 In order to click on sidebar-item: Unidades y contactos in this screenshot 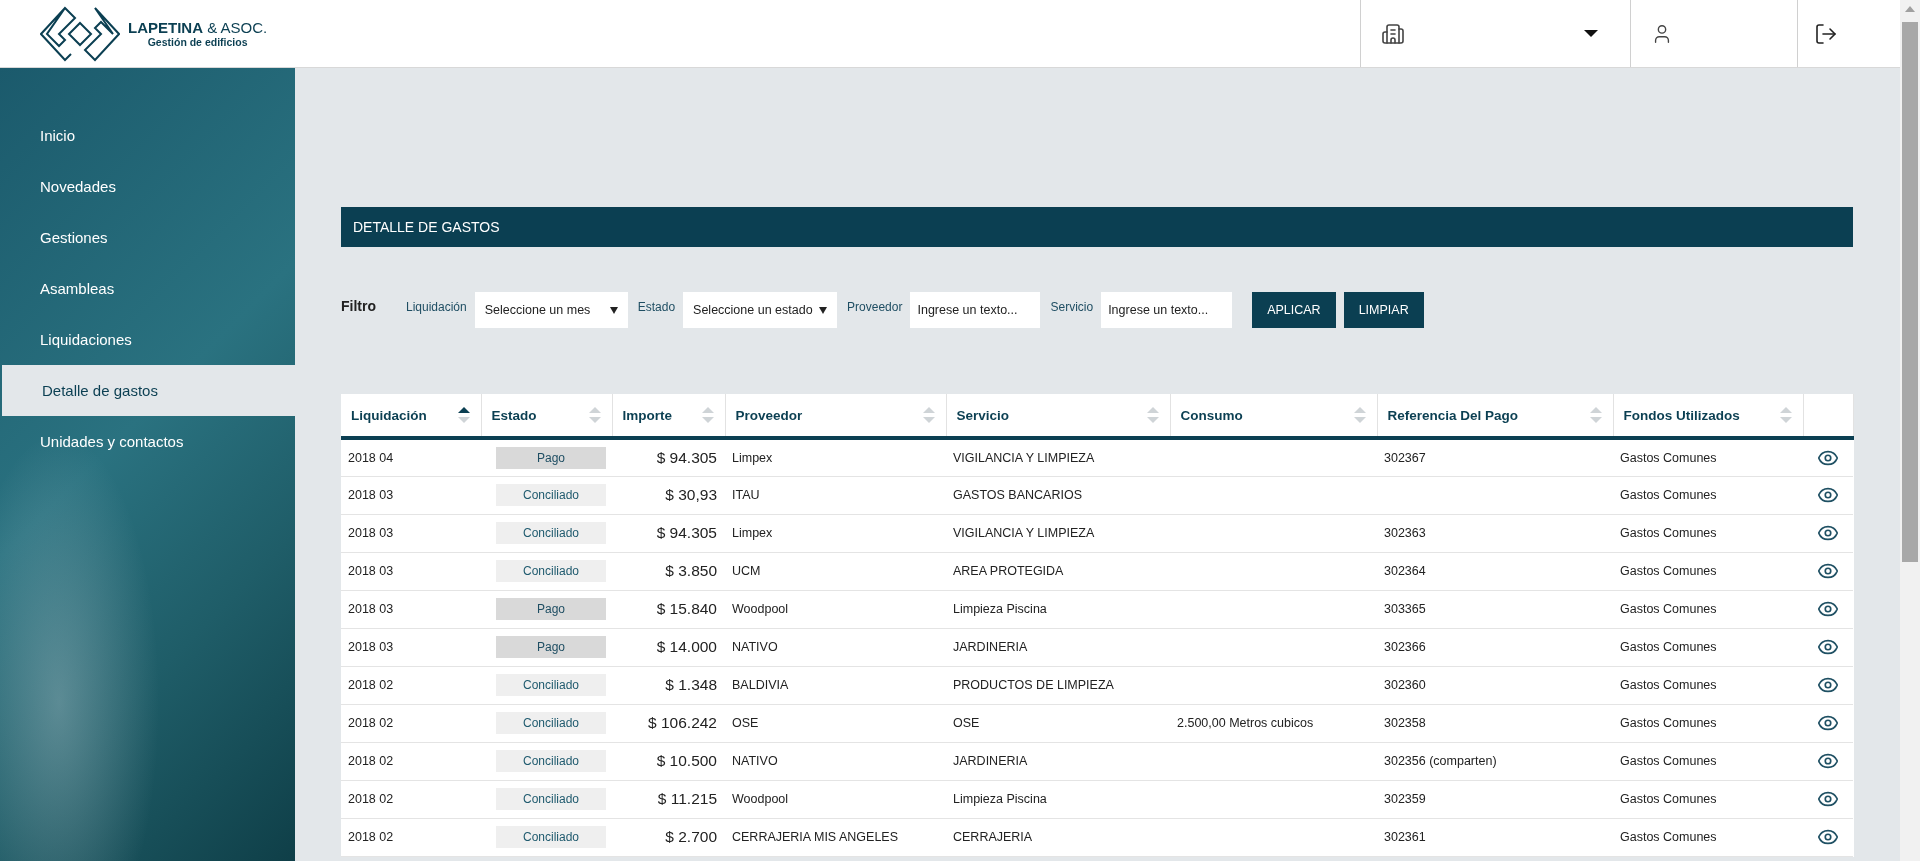, I will do `click(147, 441)`.